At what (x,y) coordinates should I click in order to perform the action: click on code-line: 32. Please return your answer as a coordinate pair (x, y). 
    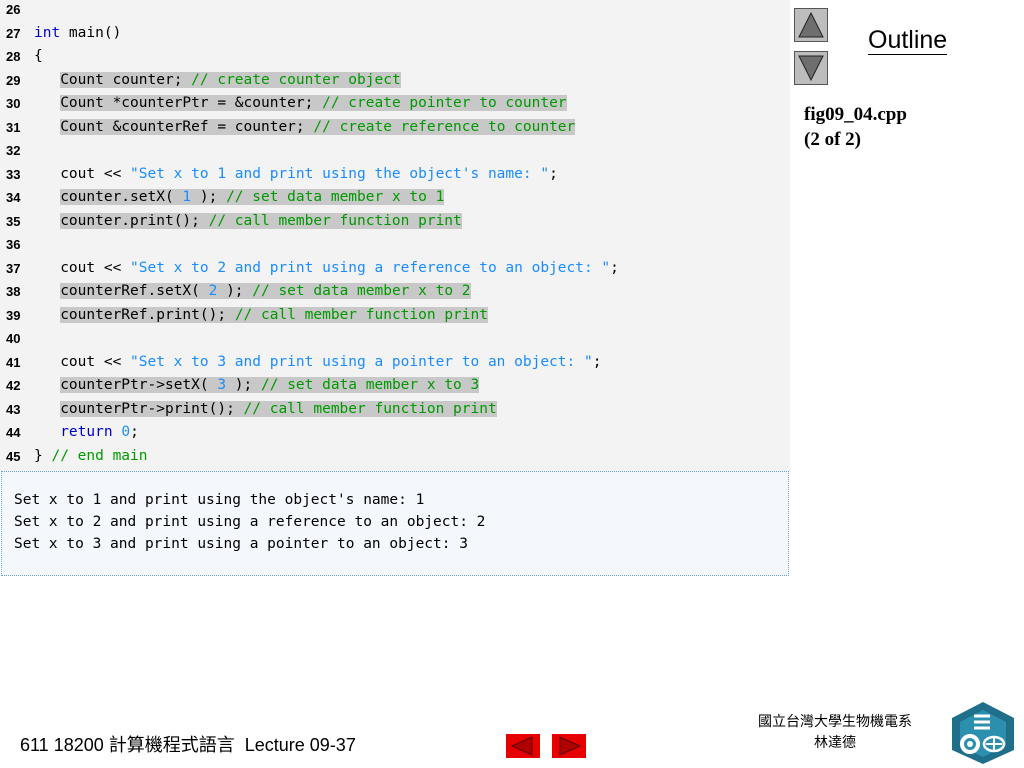
    Looking at the image, I should click on (395, 150).